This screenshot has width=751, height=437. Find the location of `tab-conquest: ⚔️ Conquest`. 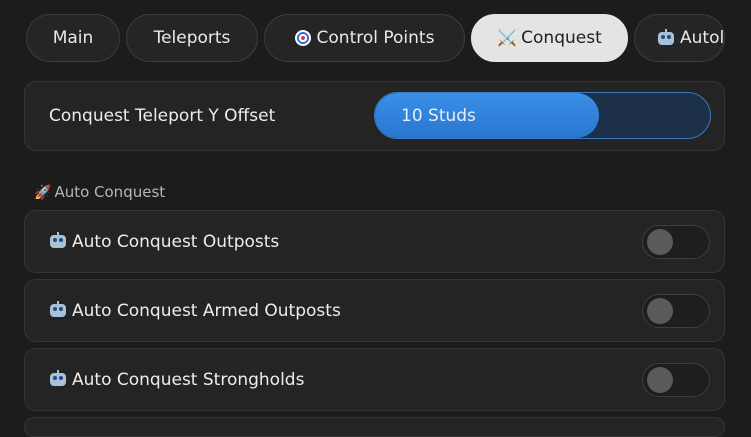

tab-conquest: ⚔️ Conquest is located at coordinates (549, 38).